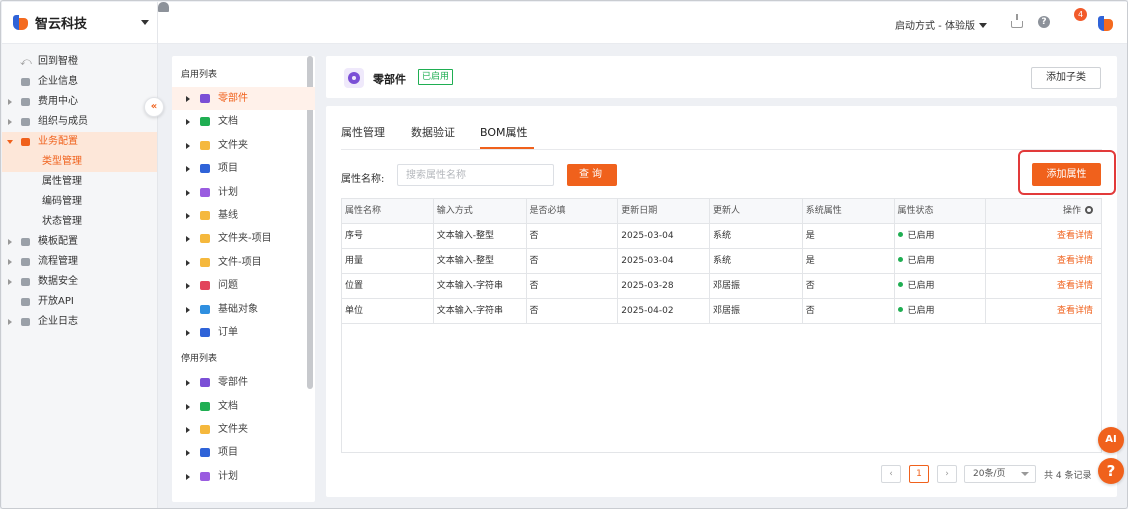 The width and height of the screenshot is (1128, 509). What do you see at coordinates (1044, 22) in the screenshot?
I see `help-icon: ?` at bounding box center [1044, 22].